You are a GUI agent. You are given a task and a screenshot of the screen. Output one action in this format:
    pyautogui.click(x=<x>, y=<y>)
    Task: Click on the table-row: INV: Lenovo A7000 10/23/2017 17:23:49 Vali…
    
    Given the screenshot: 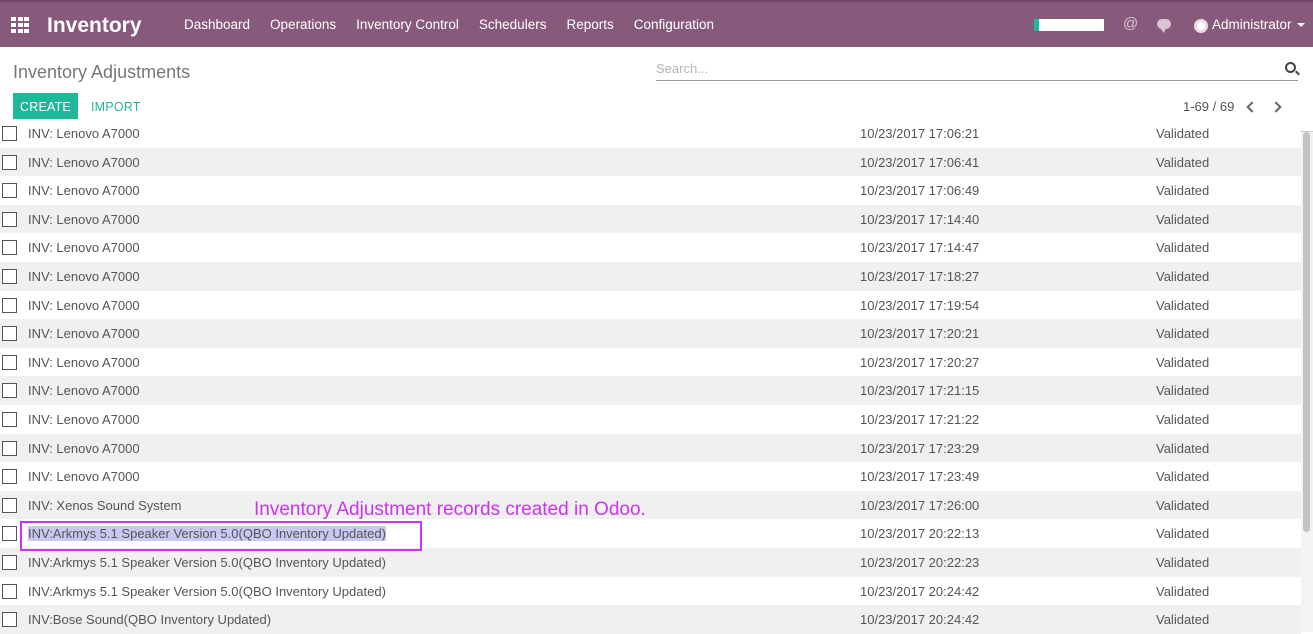 What is the action you would take?
    pyautogui.click(x=650, y=476)
    